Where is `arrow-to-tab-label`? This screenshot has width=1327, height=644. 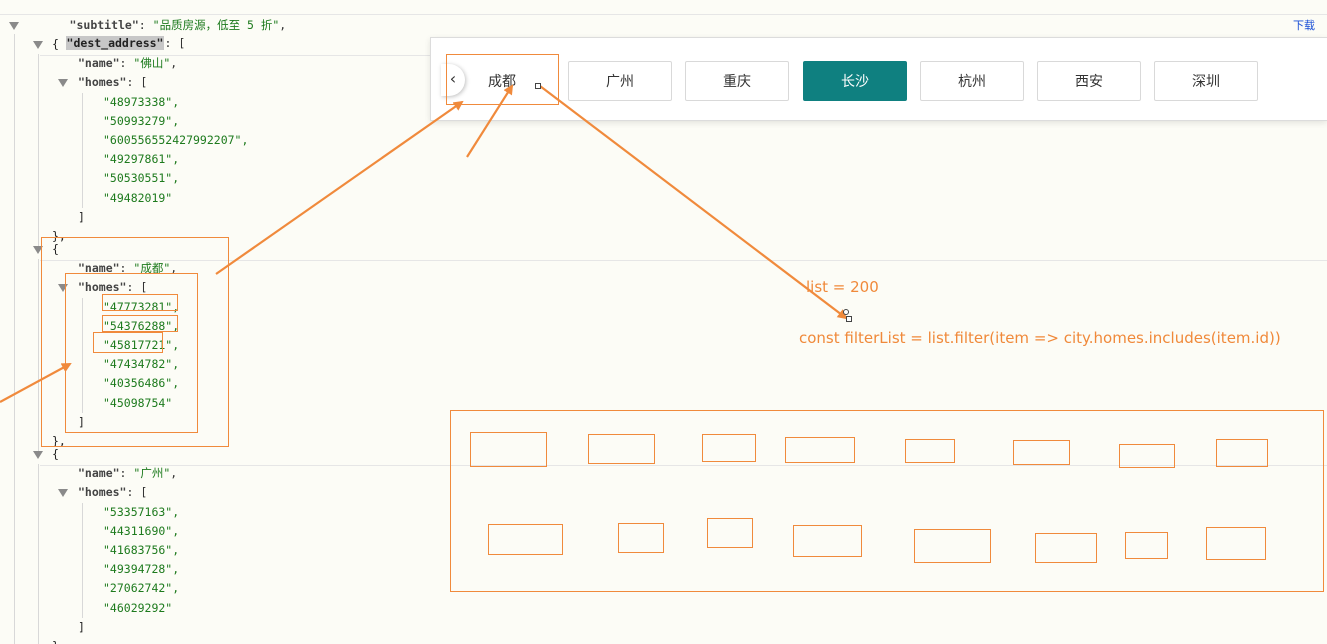
arrow-to-tab-label is located at coordinates (490, 121).